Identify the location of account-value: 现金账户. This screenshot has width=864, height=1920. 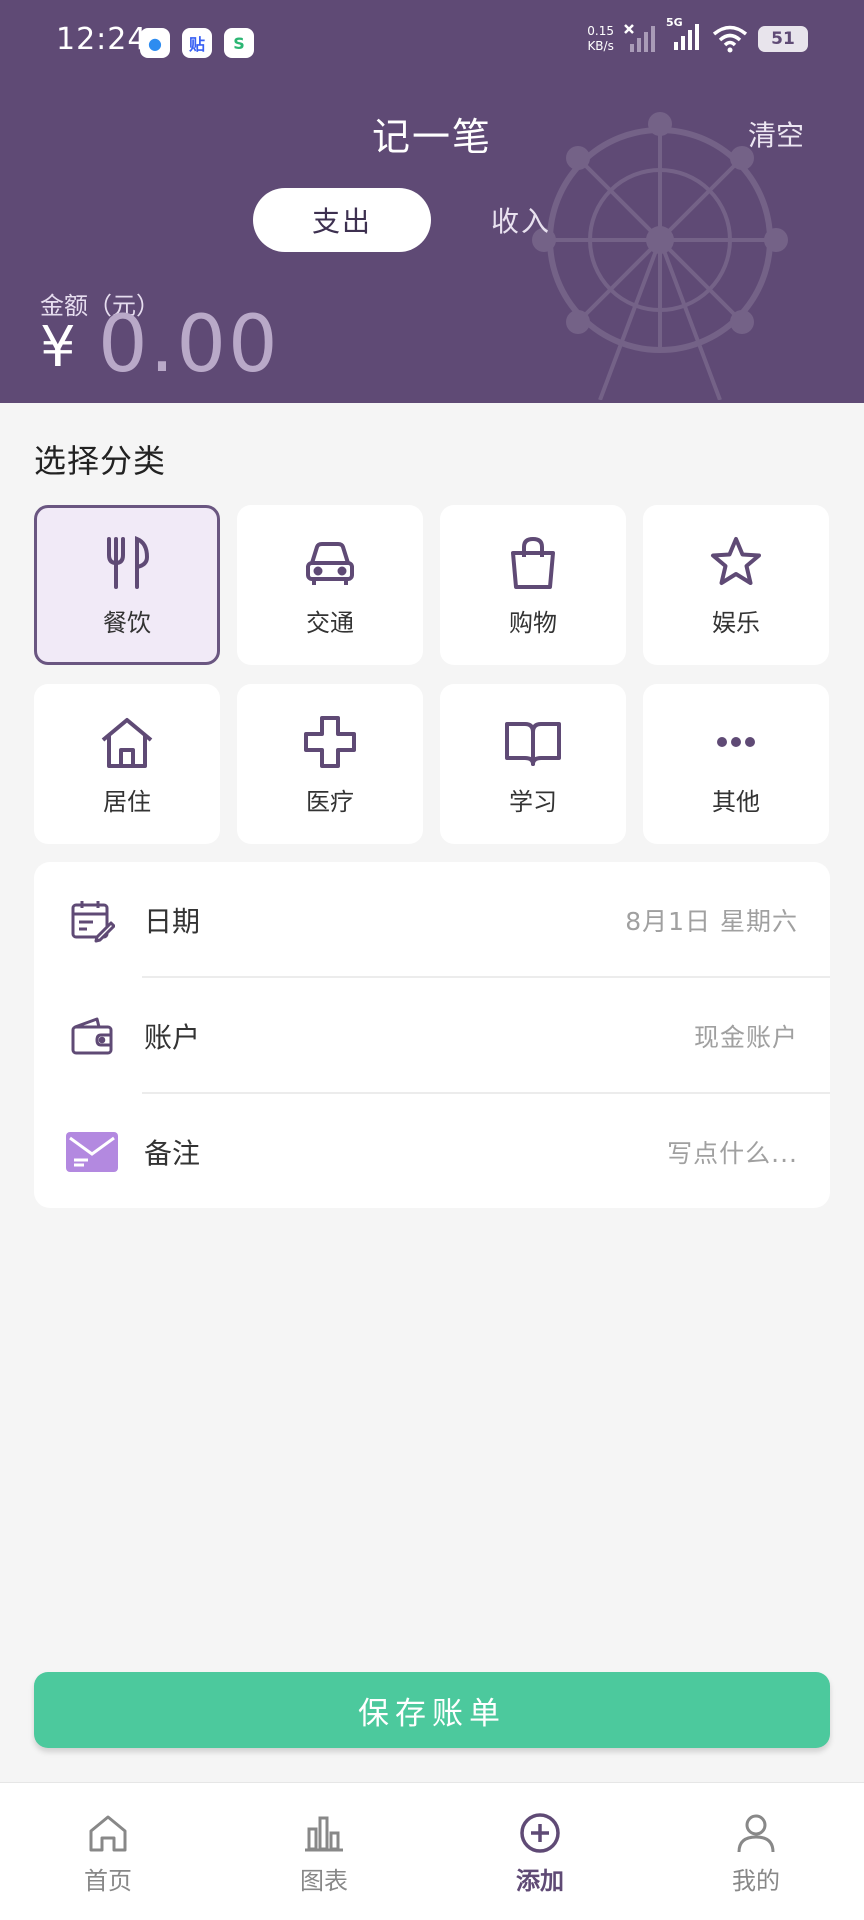
(745, 1037).